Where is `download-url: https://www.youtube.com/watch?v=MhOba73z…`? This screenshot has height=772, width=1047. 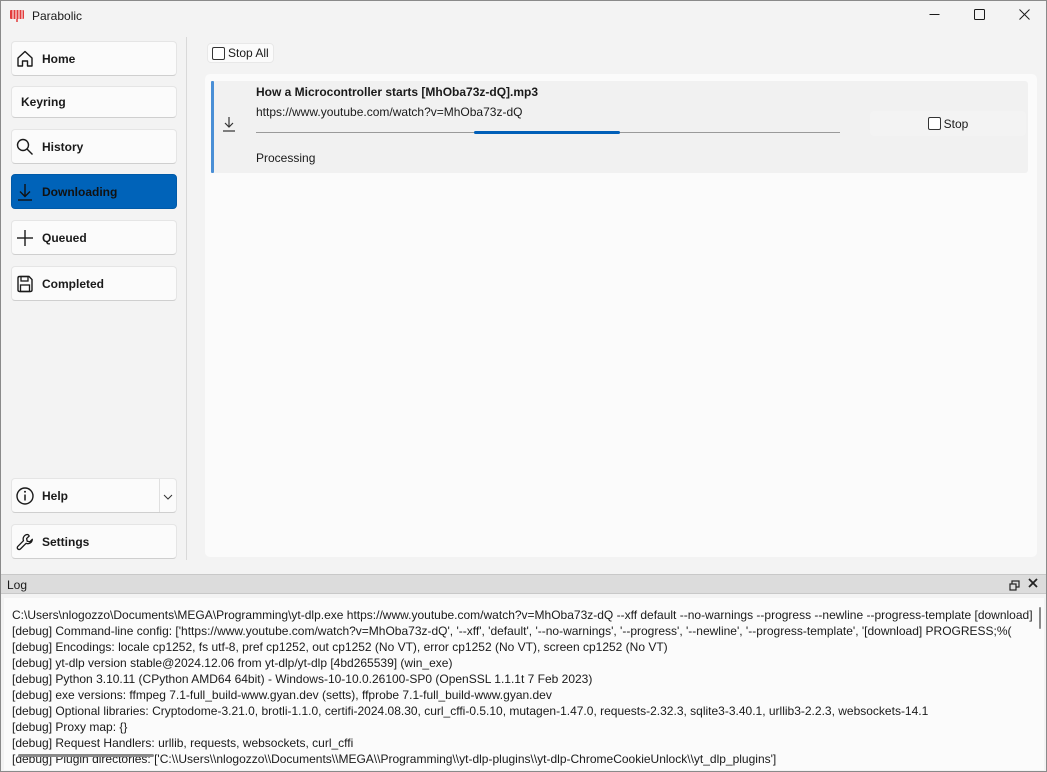
download-url: https://www.youtube.com/watch?v=MhOba73z… is located at coordinates (389, 112).